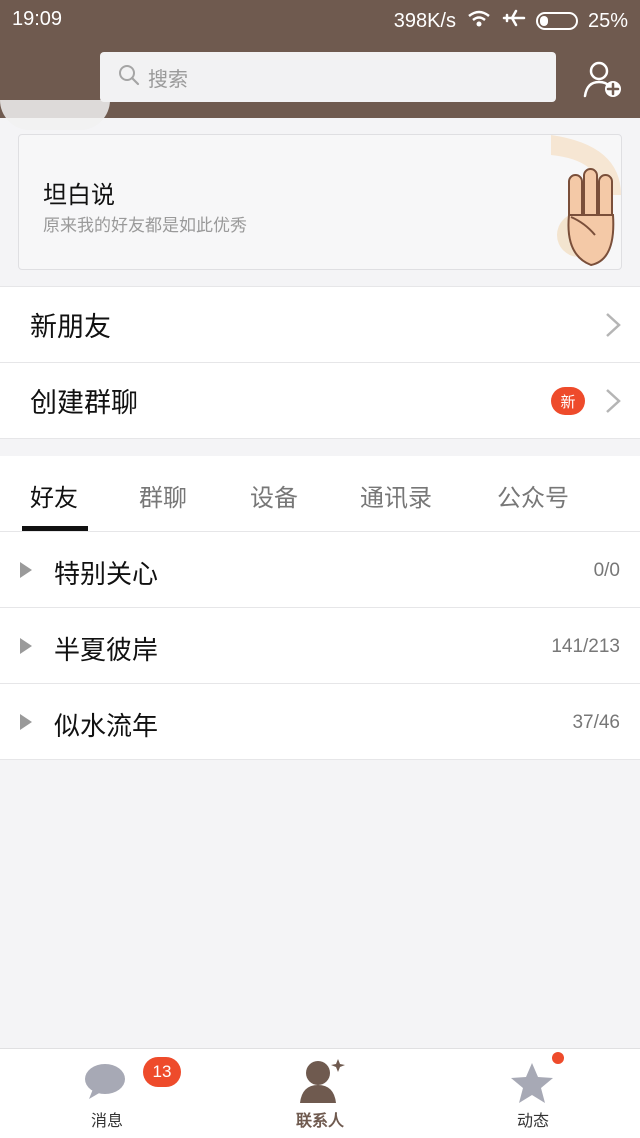  What do you see at coordinates (606, 570) in the screenshot?
I see `group-count: 0/0` at bounding box center [606, 570].